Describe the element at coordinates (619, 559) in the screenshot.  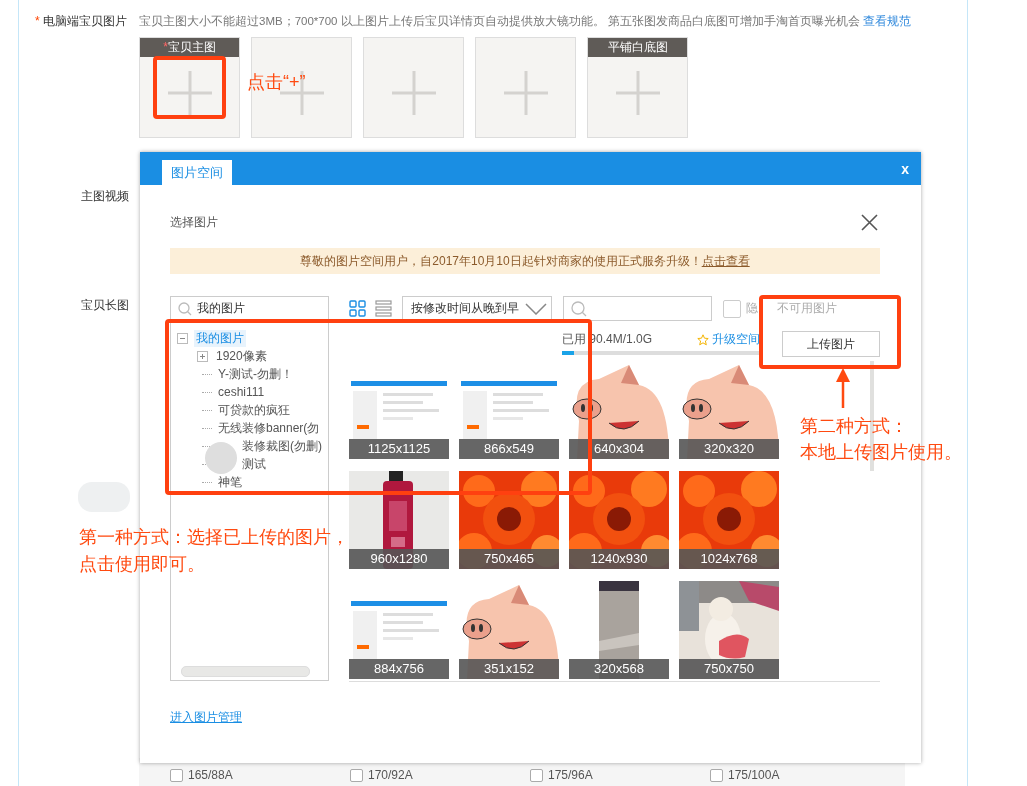
I see `image-size-caption: 1240x930` at that location.